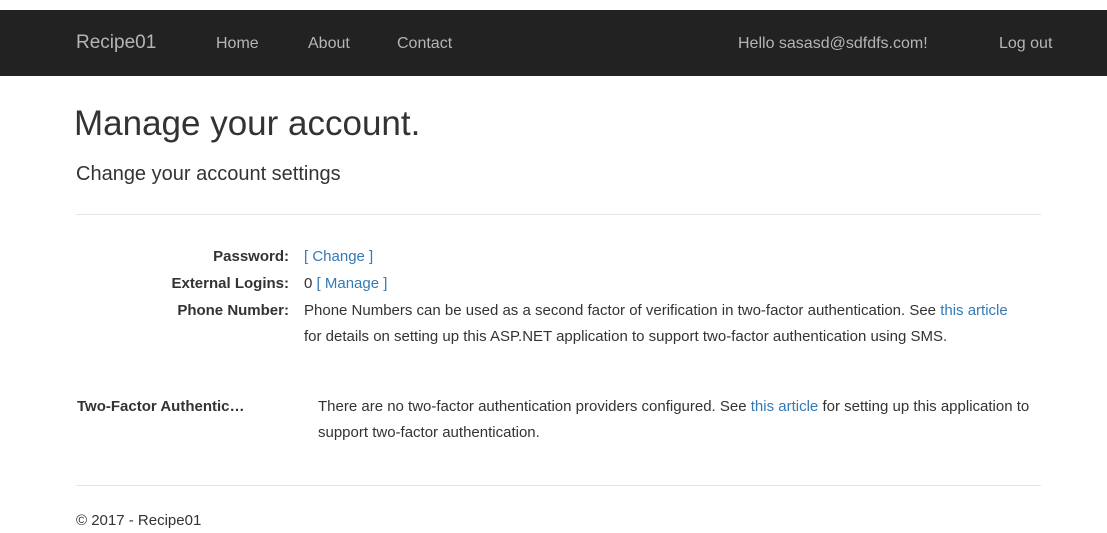 This screenshot has height=533, width=1107. Describe the element at coordinates (308, 283) in the screenshot. I see `external-logins-count: 0` at that location.